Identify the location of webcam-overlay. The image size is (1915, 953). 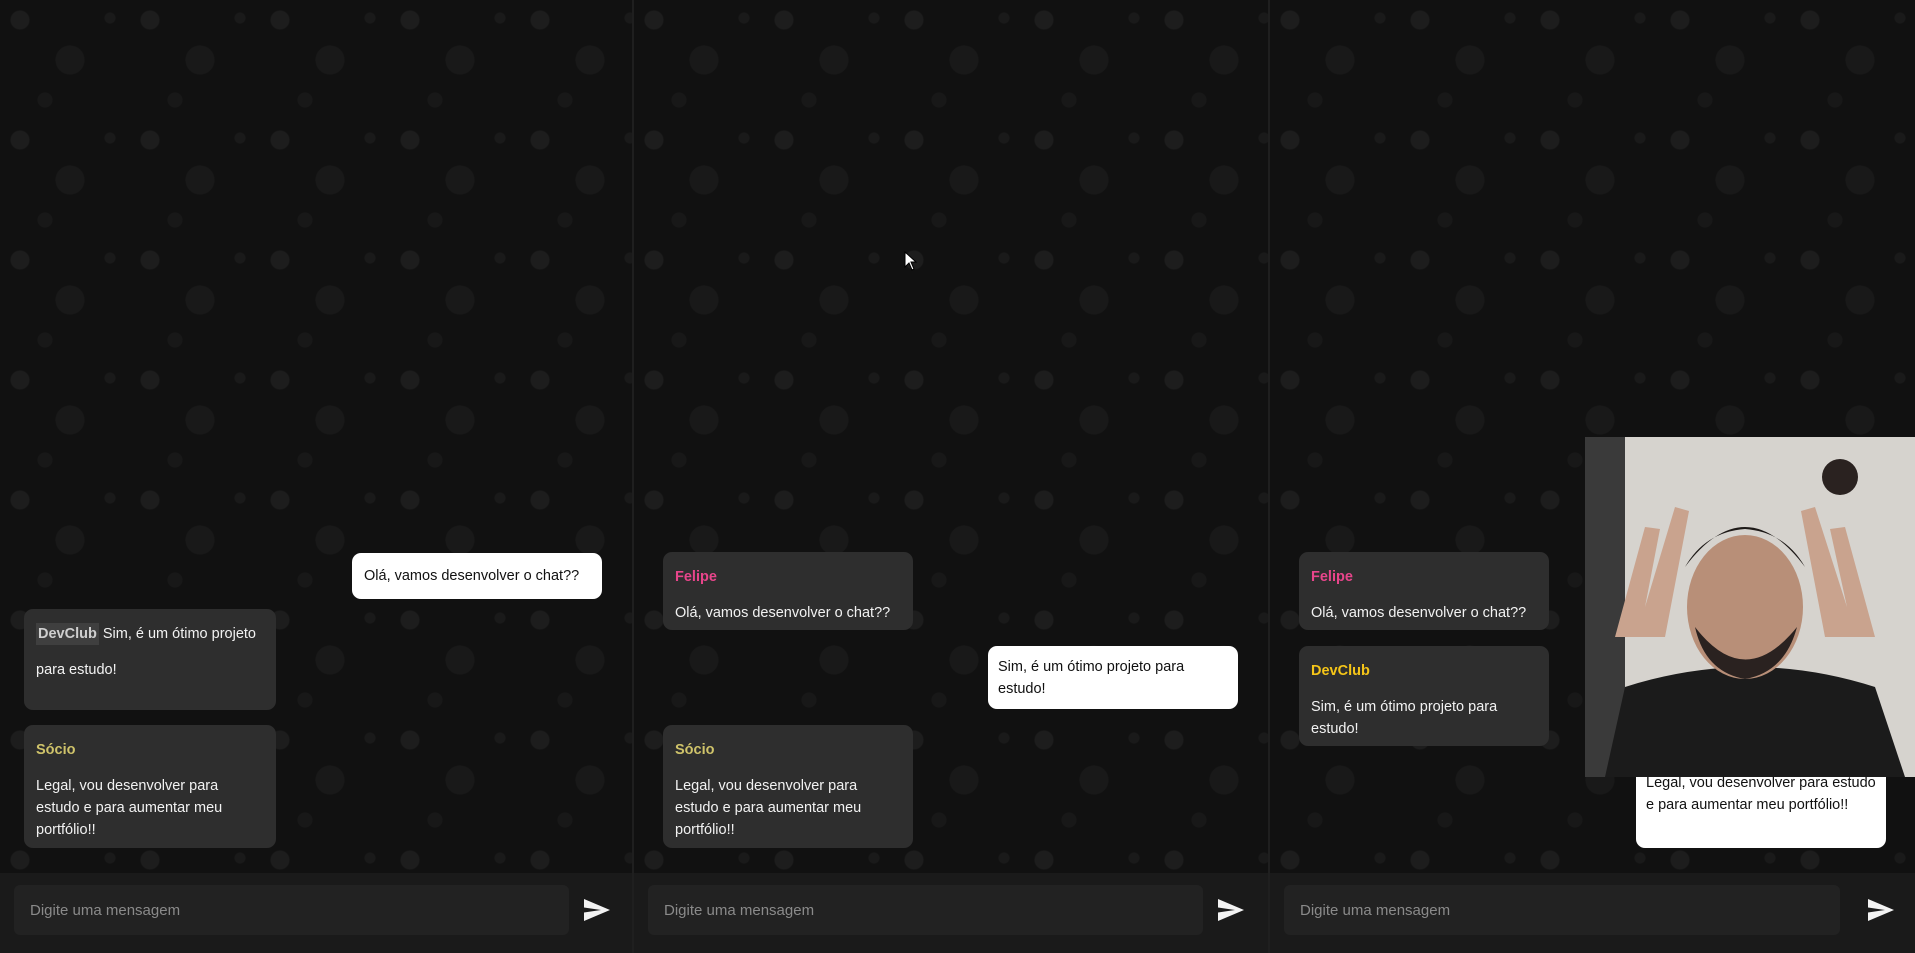
(1750, 607).